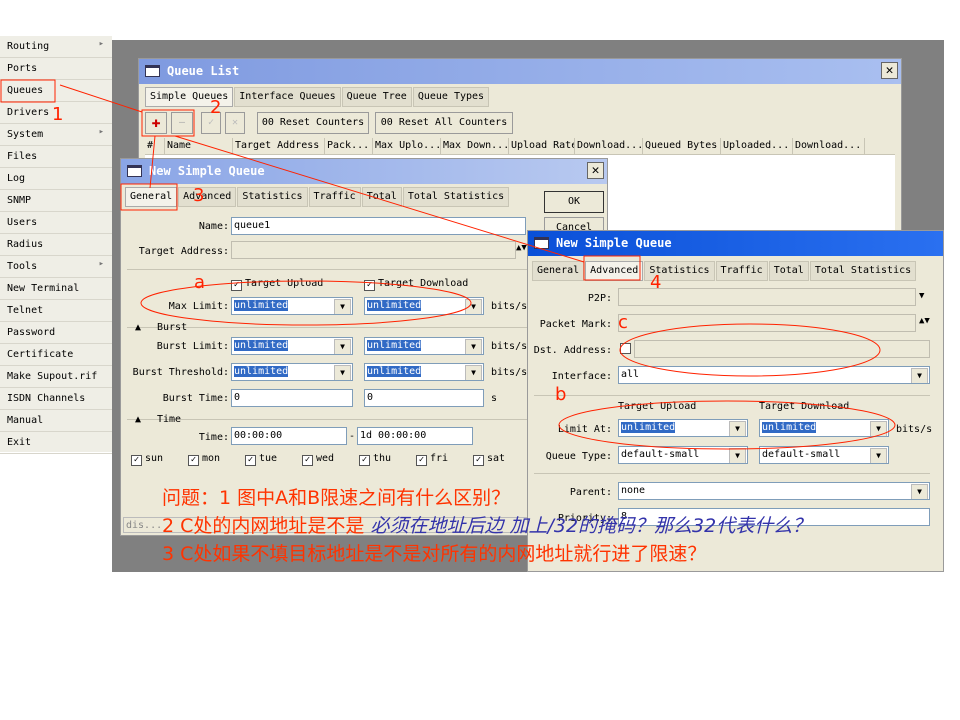  Describe the element at coordinates (656, 282) in the screenshot. I see `annotation-4: 4` at that location.